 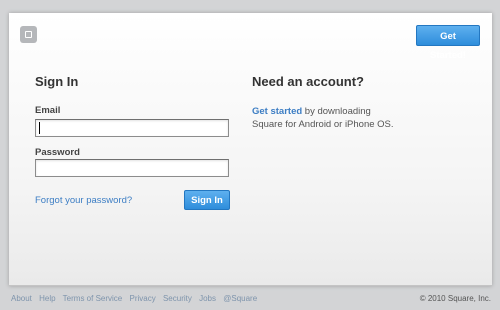 What do you see at coordinates (207, 200) in the screenshot?
I see `sign-in-button: Sign In` at bounding box center [207, 200].